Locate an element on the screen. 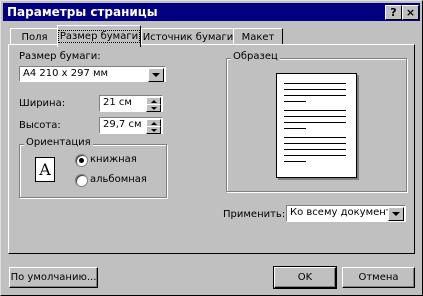  portrait-page-icon: A is located at coordinates (45, 169).